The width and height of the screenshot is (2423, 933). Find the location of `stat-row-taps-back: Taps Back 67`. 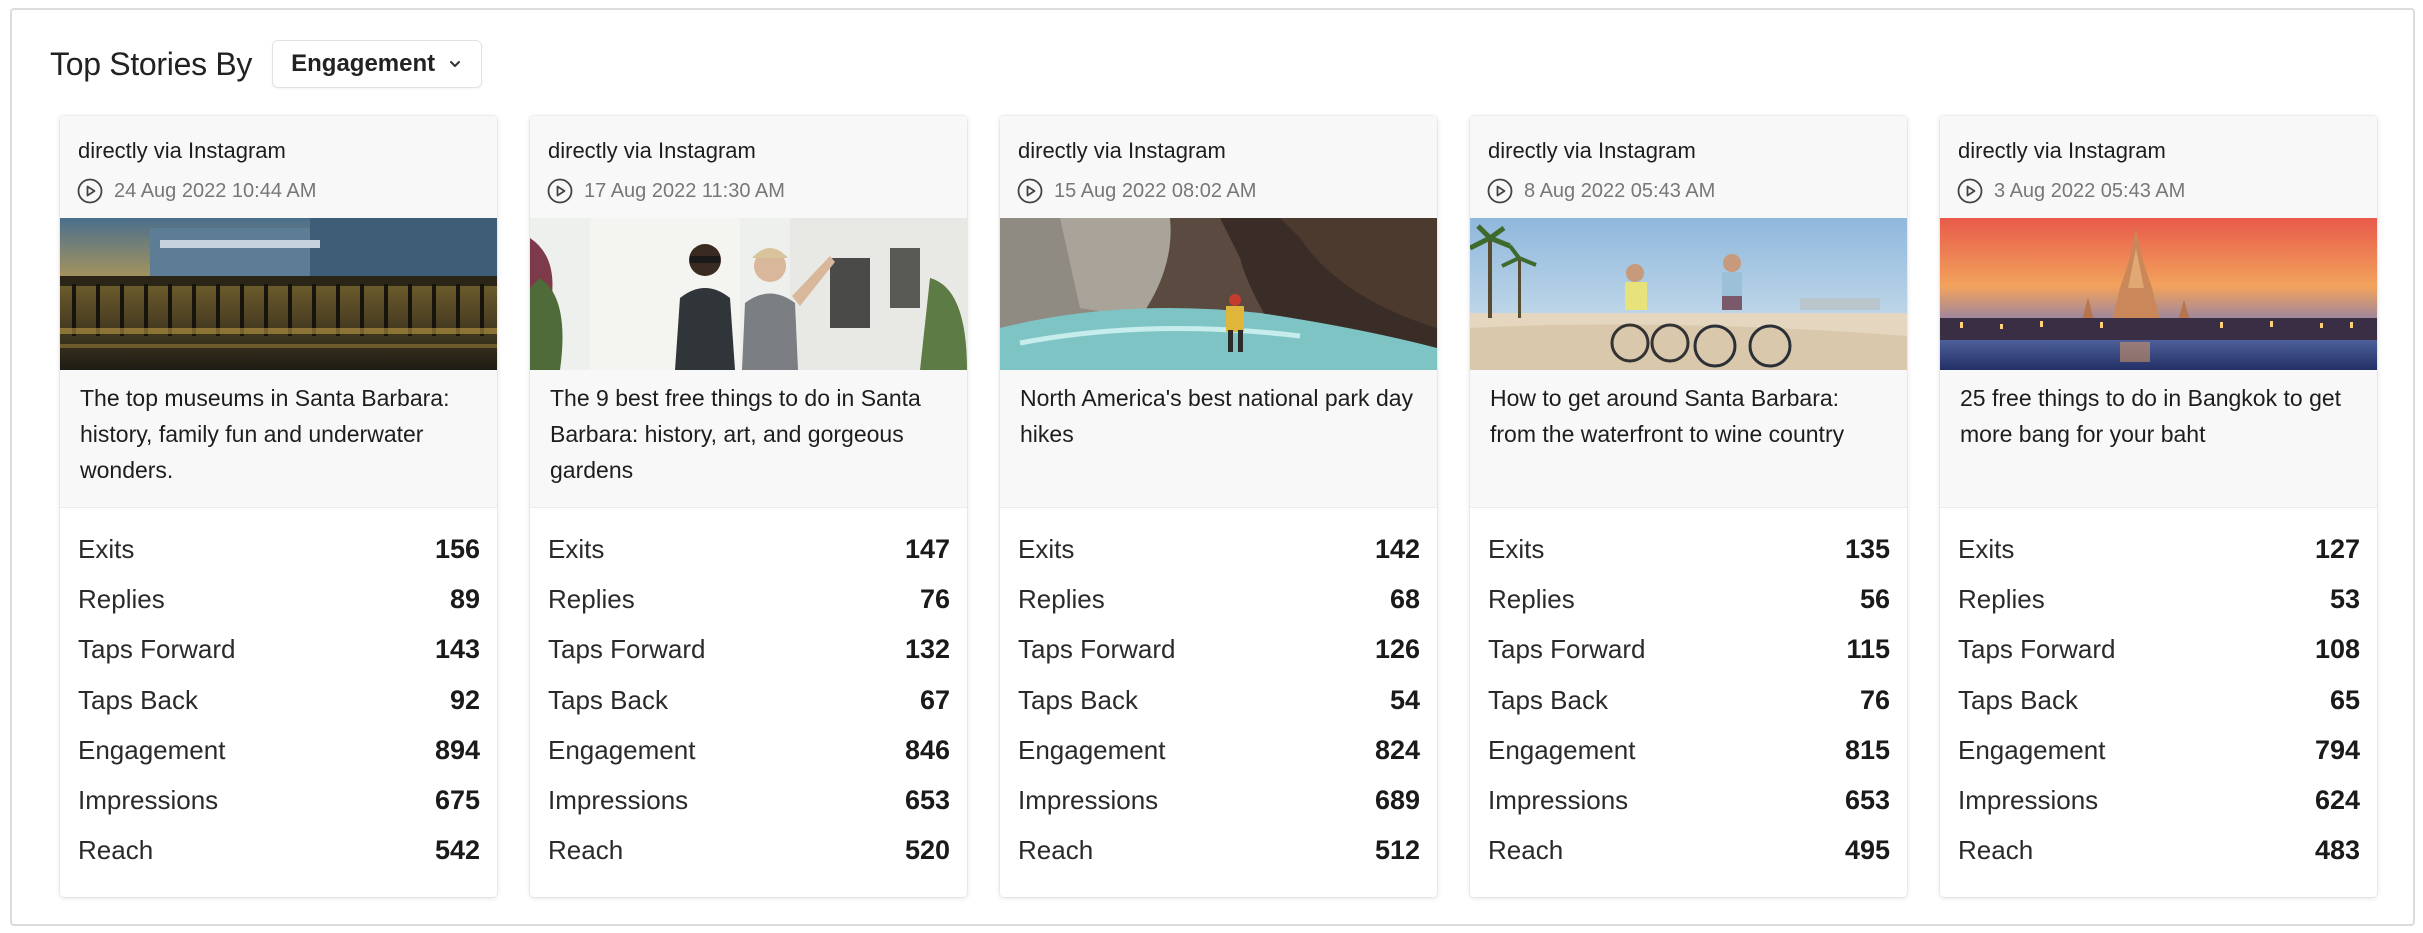

stat-row-taps-back: Taps Back 67 is located at coordinates (749, 700).